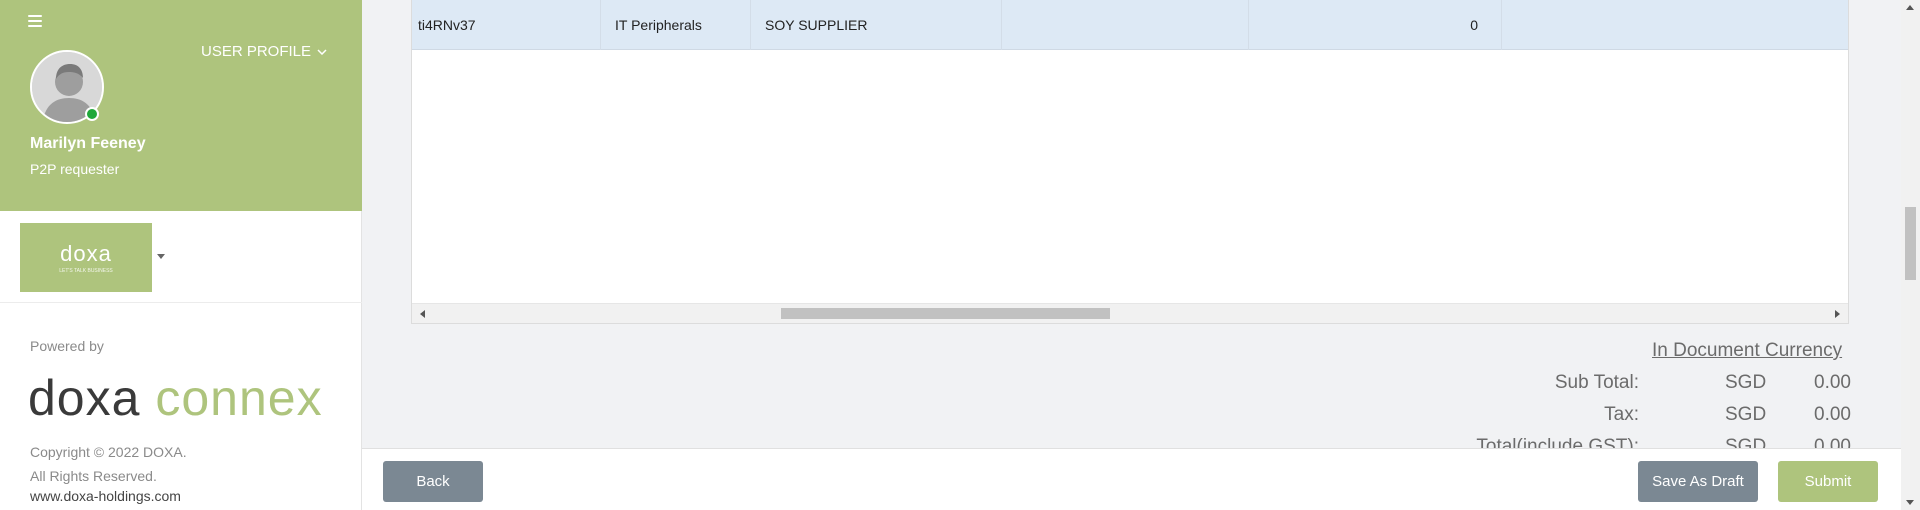 The width and height of the screenshot is (1920, 510). What do you see at coordinates (1747, 350) in the screenshot?
I see `totals-header: In Document Currency` at bounding box center [1747, 350].